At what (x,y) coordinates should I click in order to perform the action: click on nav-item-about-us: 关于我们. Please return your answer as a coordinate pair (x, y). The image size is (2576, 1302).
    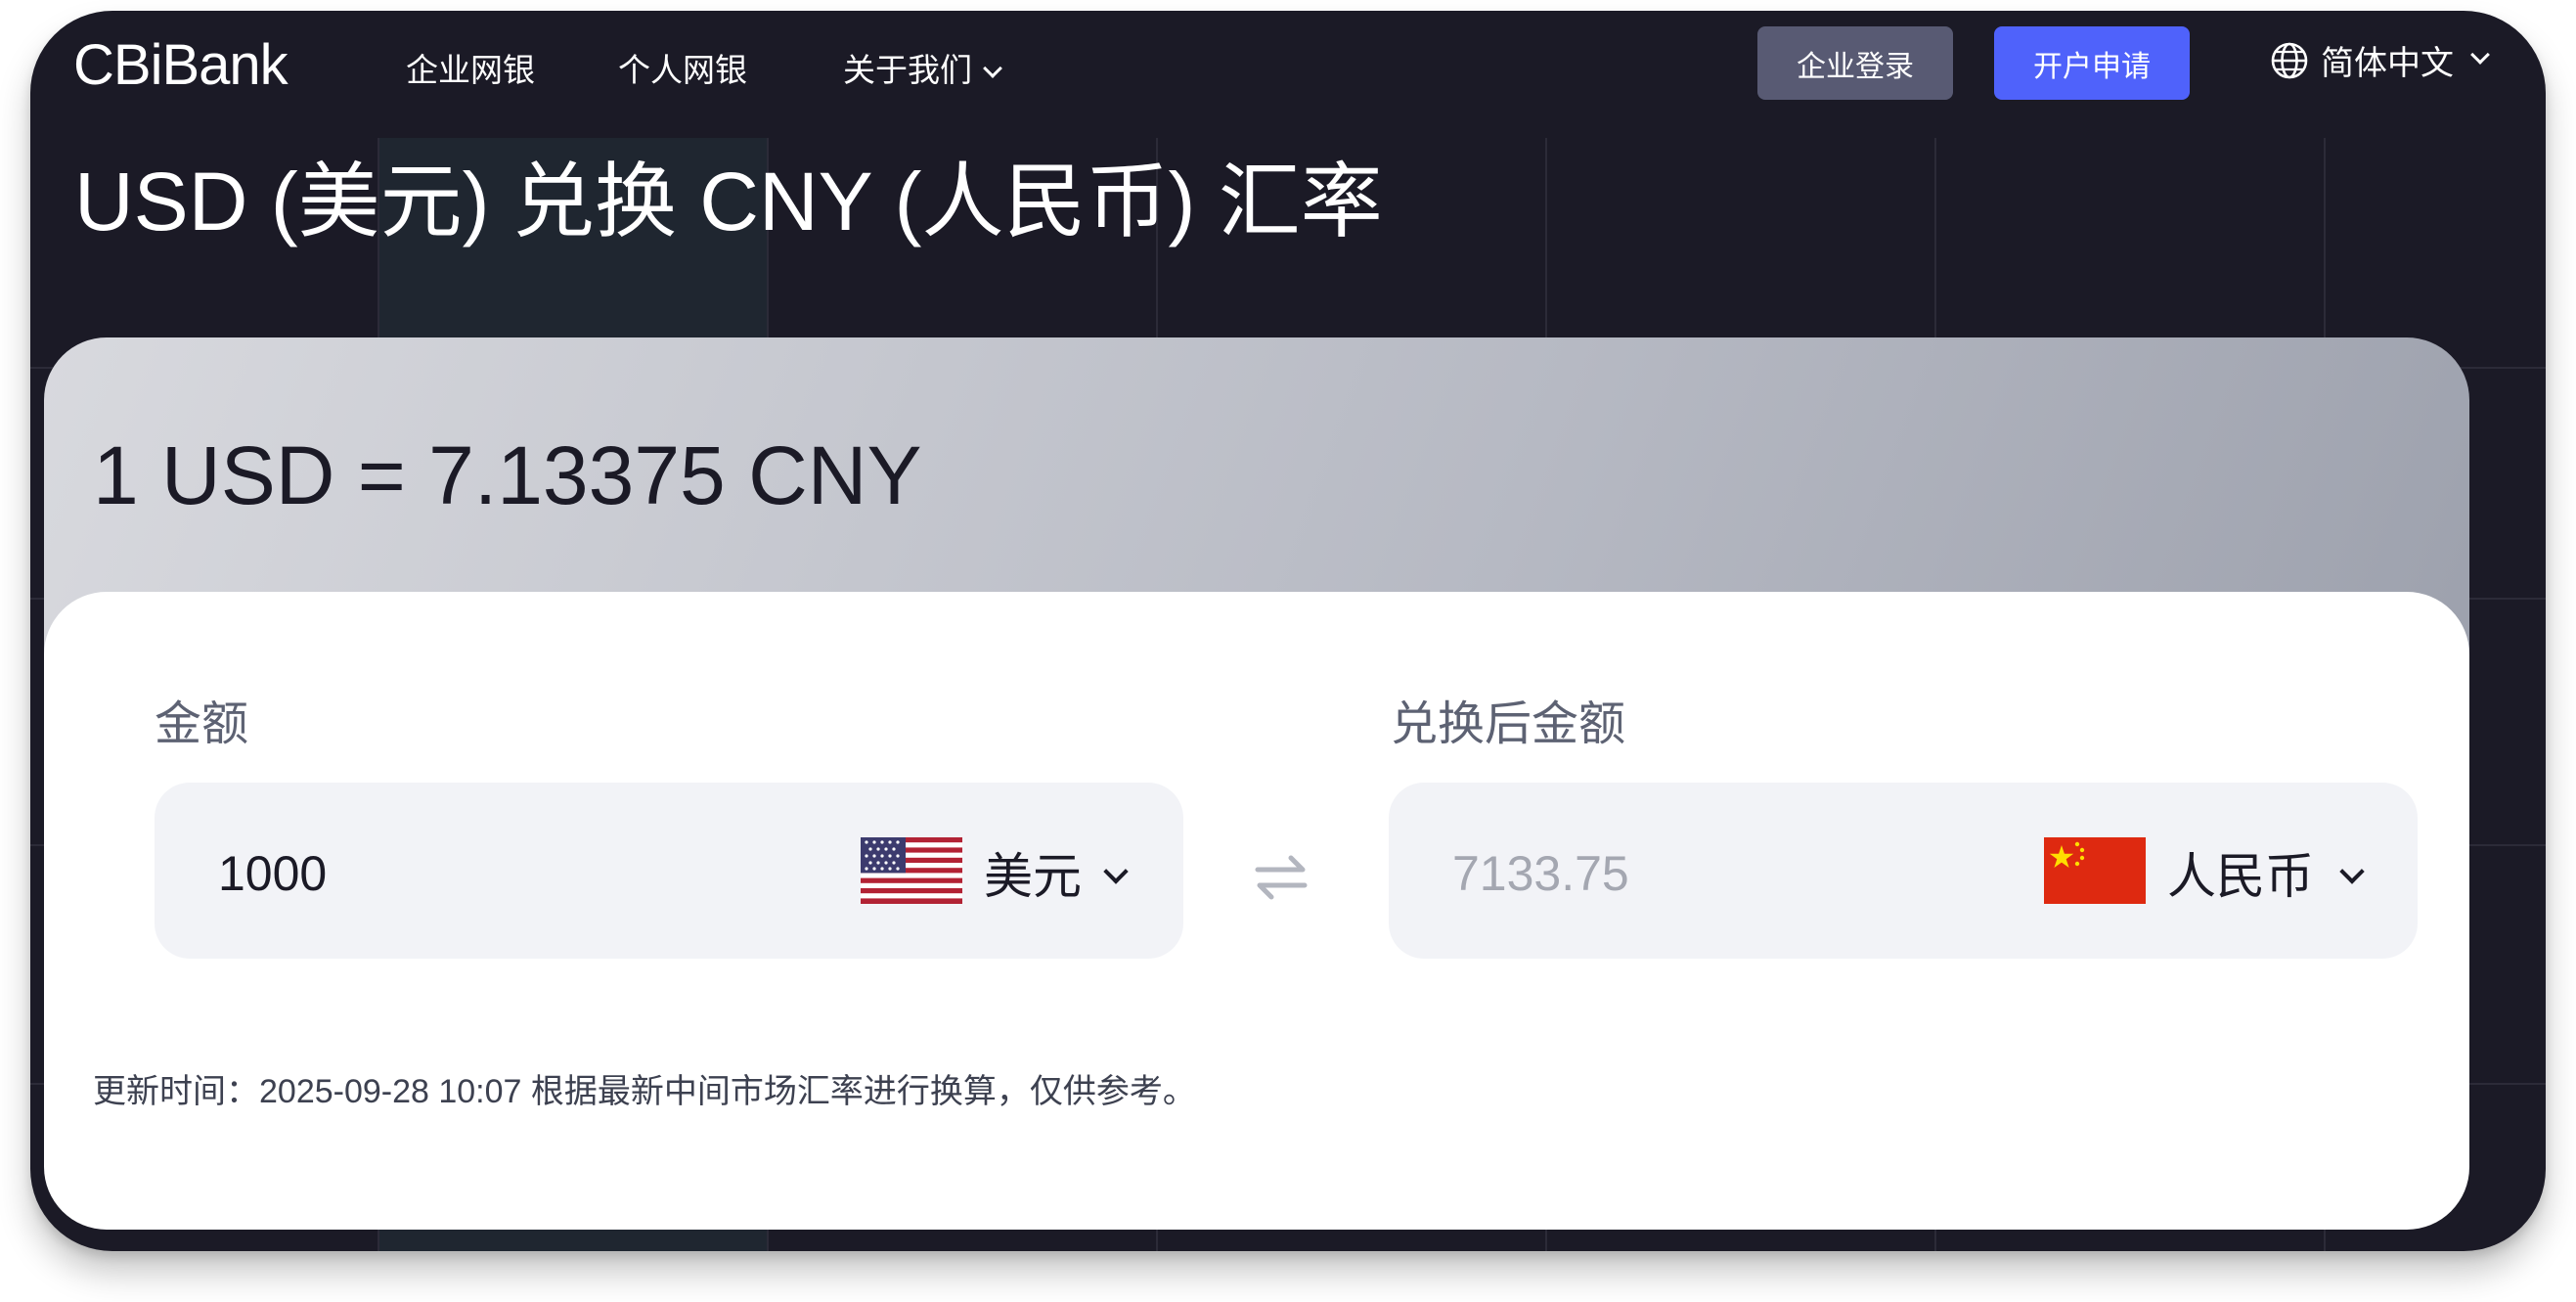
    Looking at the image, I should click on (922, 68).